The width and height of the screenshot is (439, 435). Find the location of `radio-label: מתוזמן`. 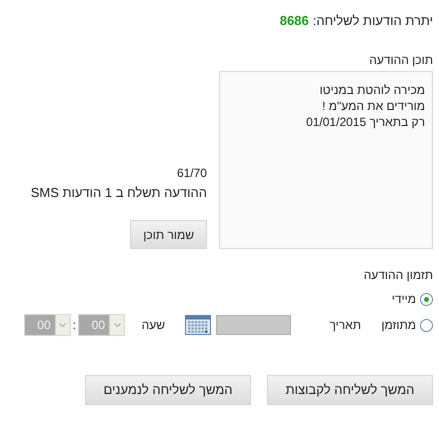

radio-label: מתוזמן is located at coordinates (398, 325).